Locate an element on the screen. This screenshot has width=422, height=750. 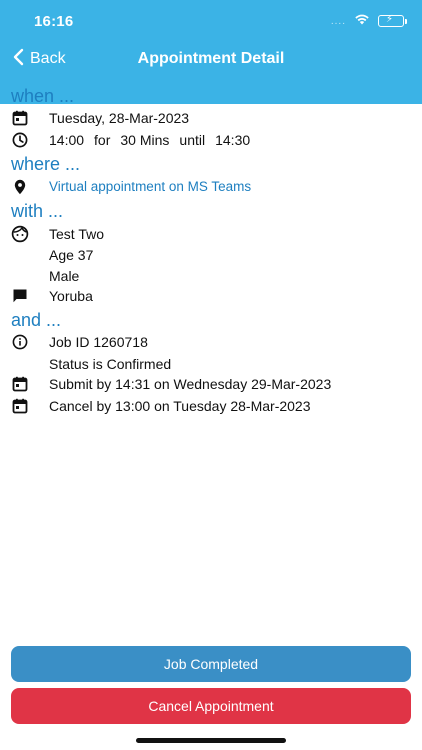
face-icon is located at coordinates (20, 234).